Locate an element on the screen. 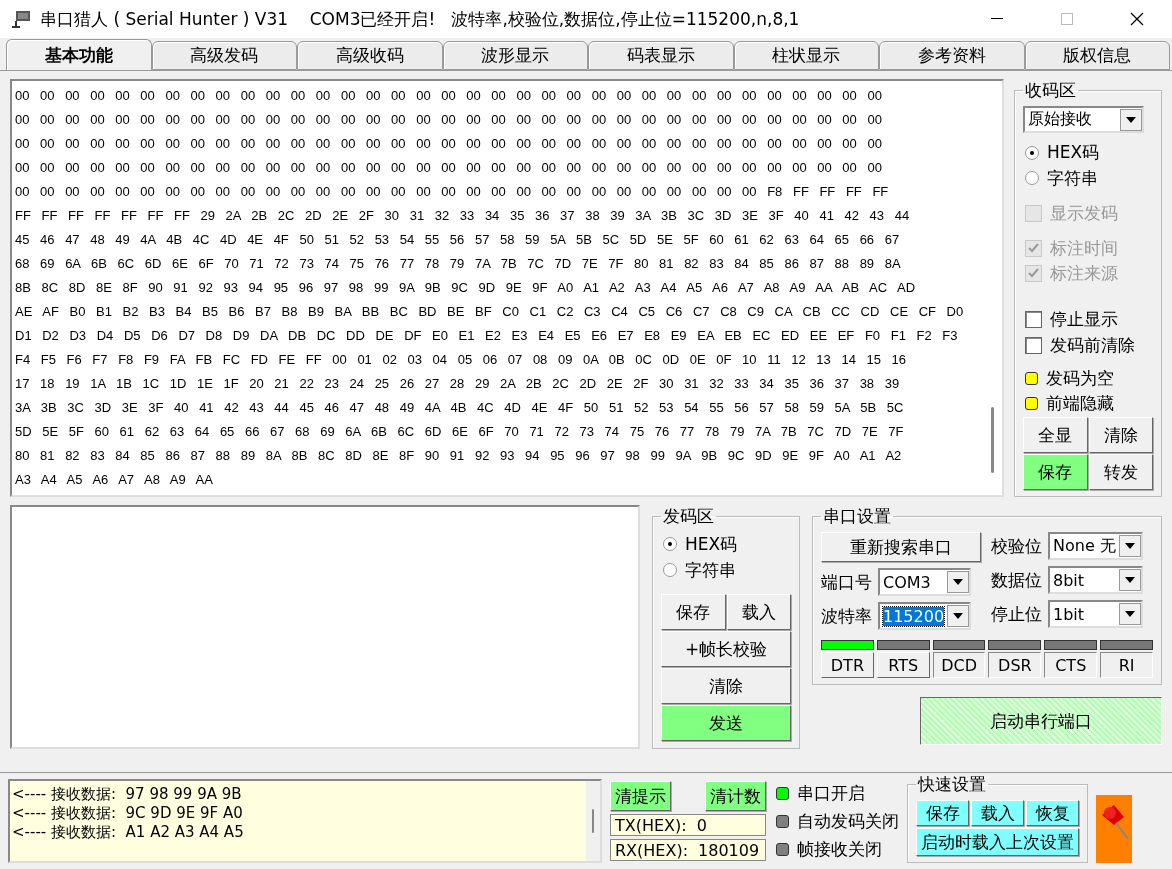  hex-data-line: A3 A4 A5 A6 A7 A8 A9 AA is located at coordinates (114, 480).